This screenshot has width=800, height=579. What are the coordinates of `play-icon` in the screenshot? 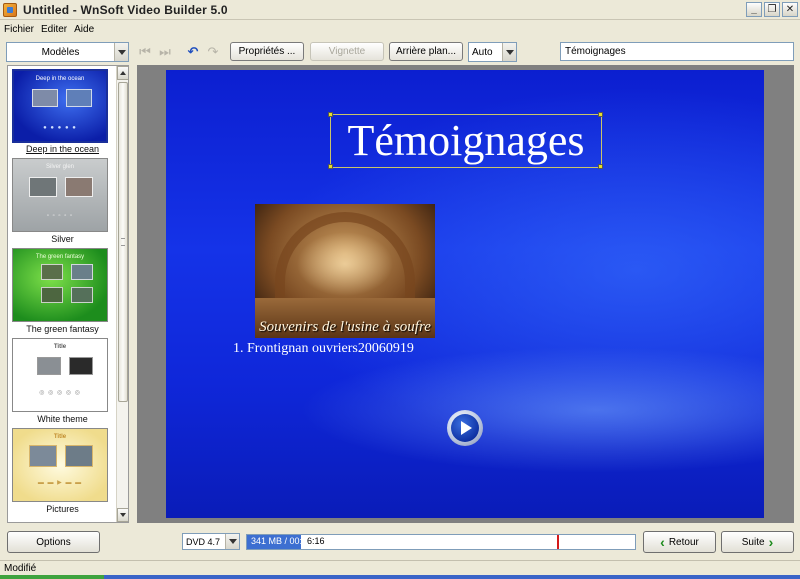 It's located at (465, 428).